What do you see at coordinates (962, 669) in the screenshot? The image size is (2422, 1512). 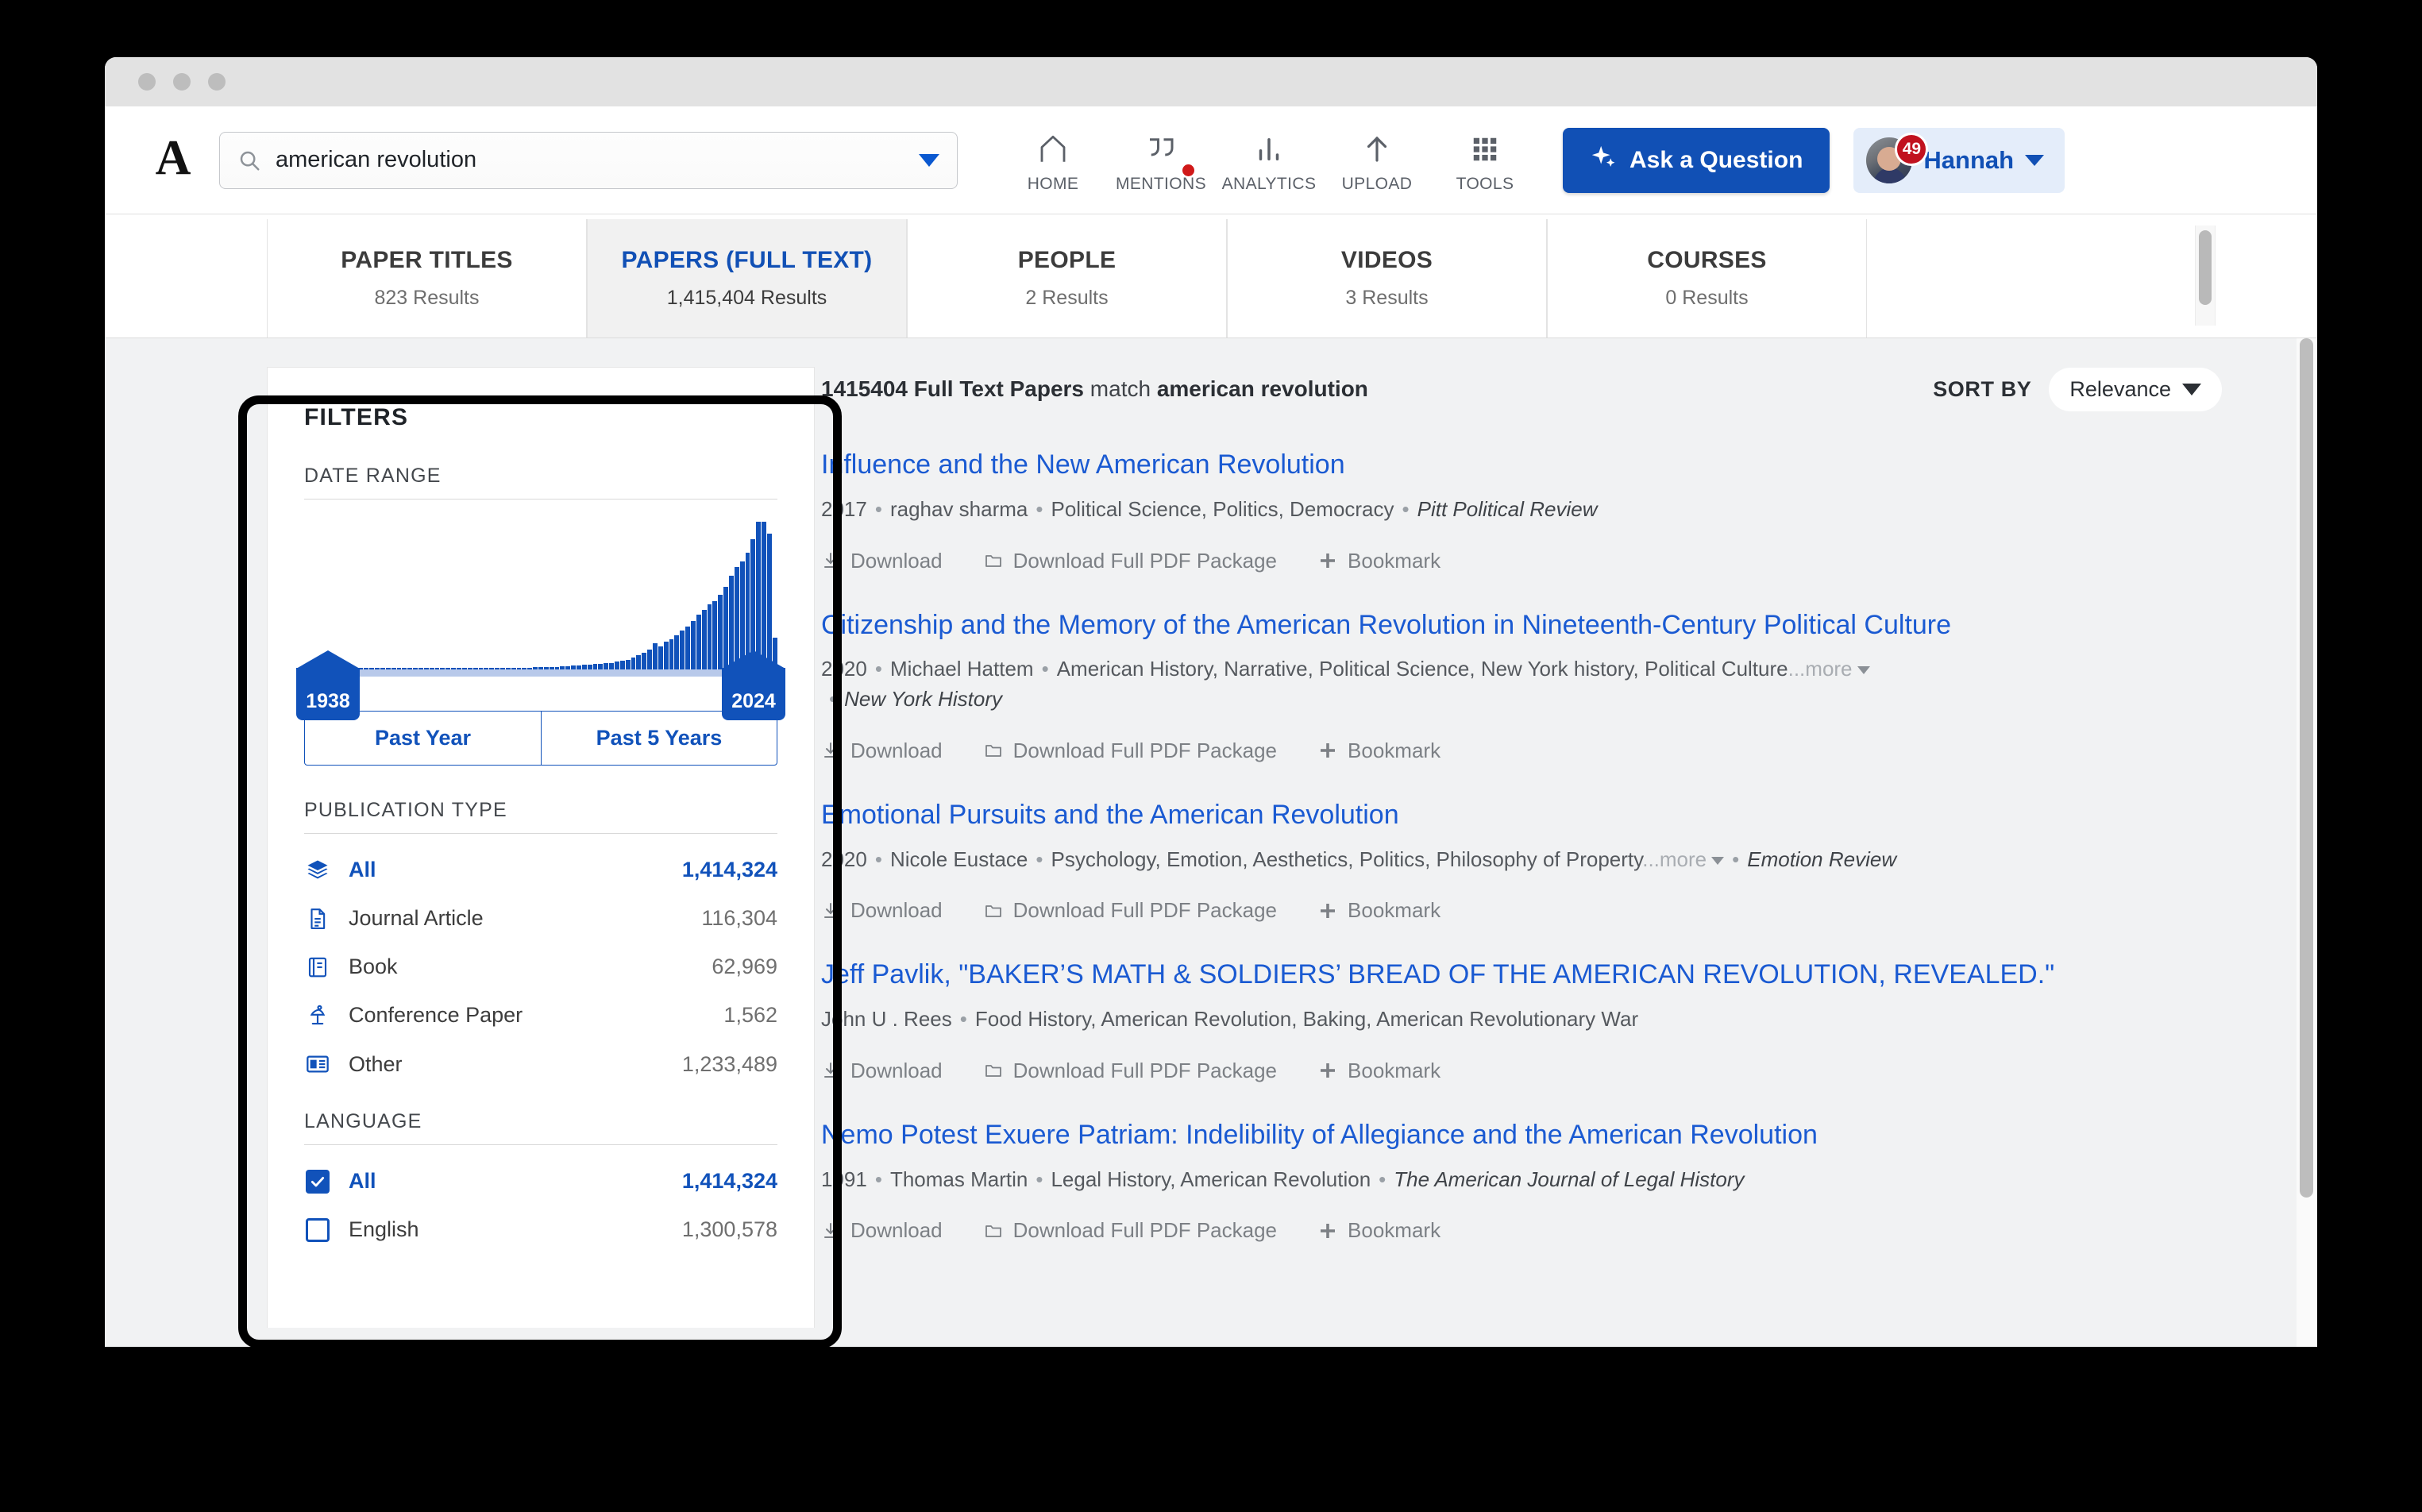 I see `result-author: Michael Hattem` at bounding box center [962, 669].